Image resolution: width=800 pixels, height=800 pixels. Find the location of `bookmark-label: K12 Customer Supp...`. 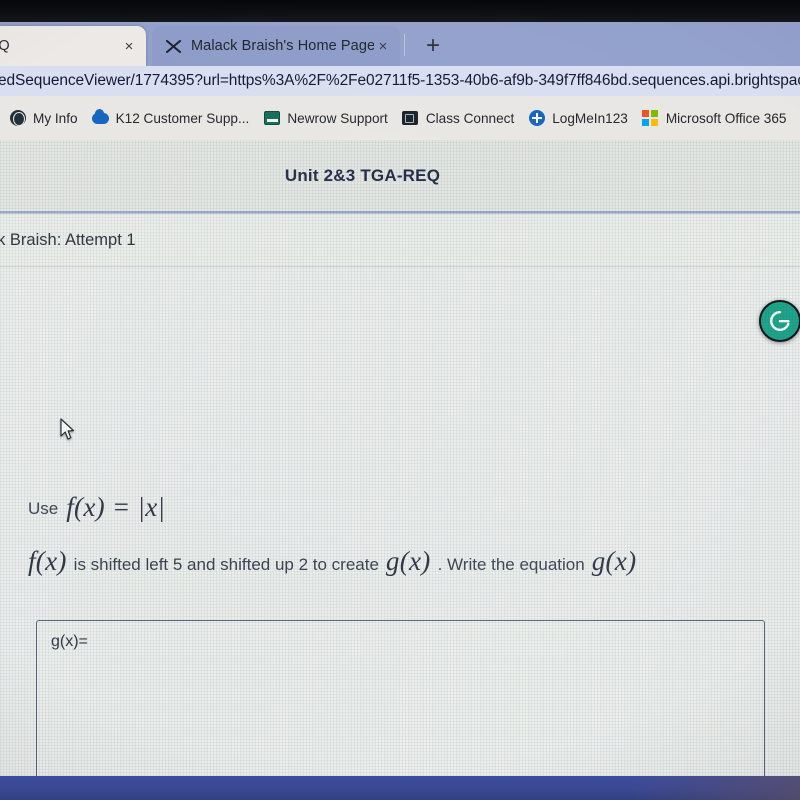

bookmark-label: K12 Customer Supp... is located at coordinates (182, 118).